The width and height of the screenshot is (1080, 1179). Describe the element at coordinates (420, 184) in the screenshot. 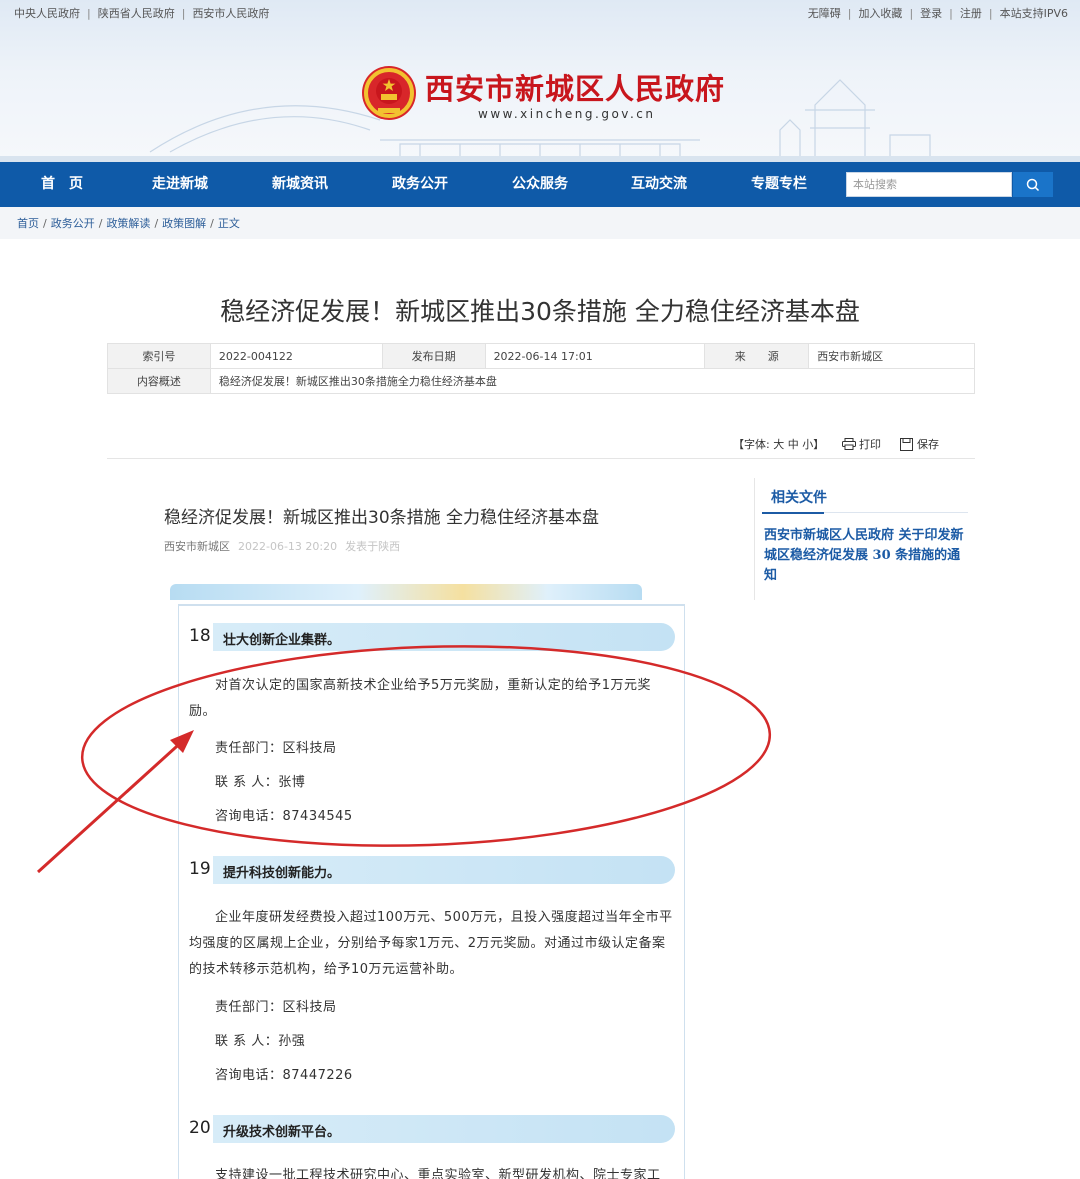

I see `nav-item-gov-affairs: 政务公开` at that location.